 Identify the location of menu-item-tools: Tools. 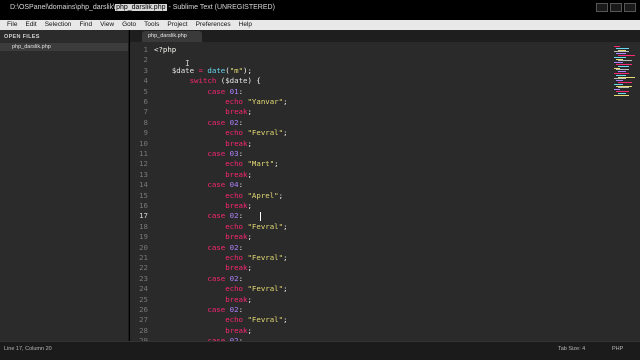
(151, 25).